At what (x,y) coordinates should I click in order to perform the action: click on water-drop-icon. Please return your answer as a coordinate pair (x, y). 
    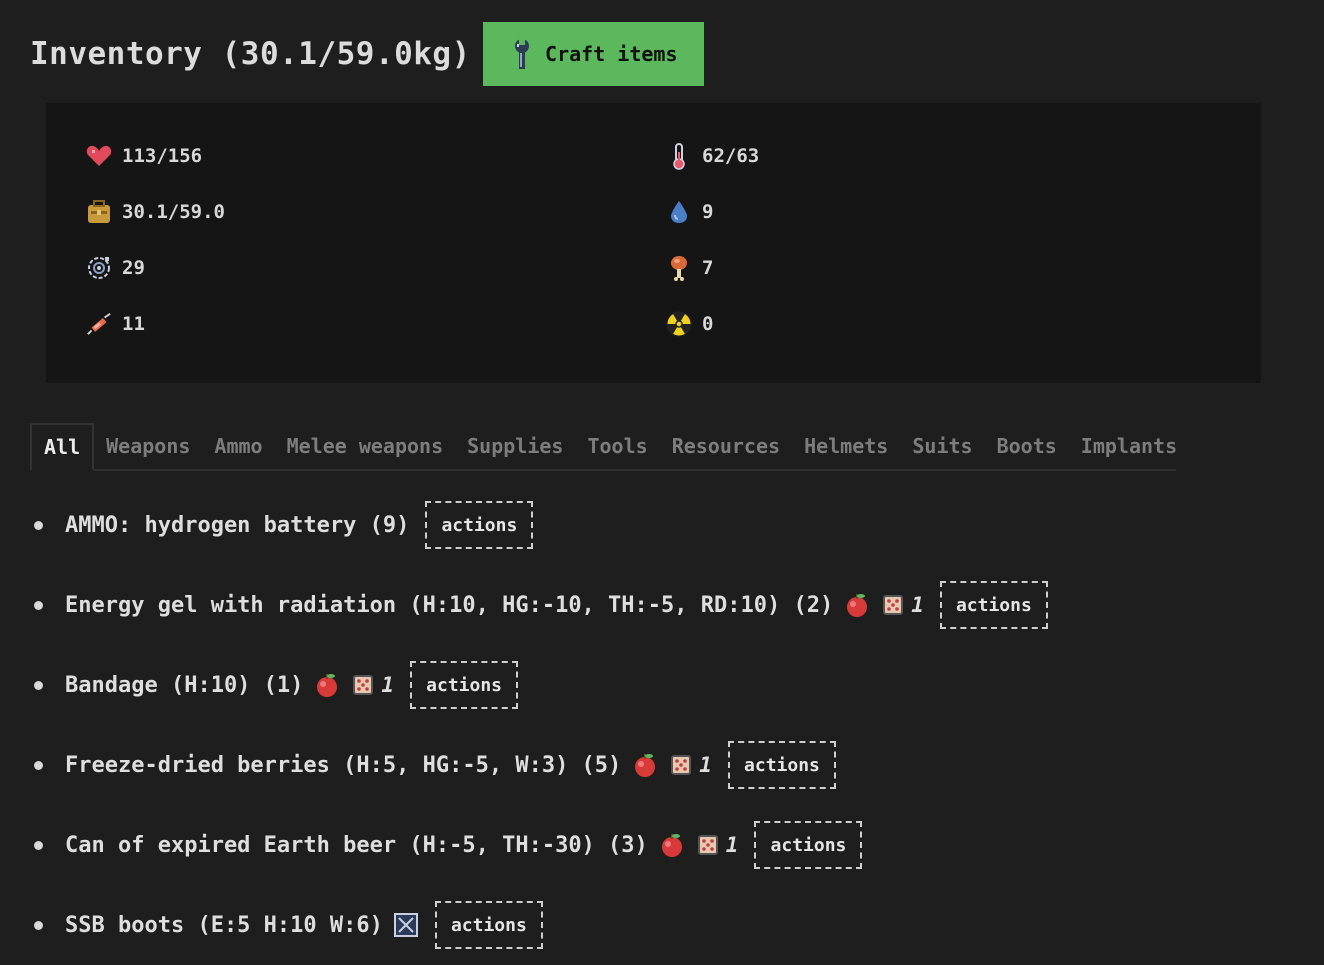
    Looking at the image, I should click on (679, 212).